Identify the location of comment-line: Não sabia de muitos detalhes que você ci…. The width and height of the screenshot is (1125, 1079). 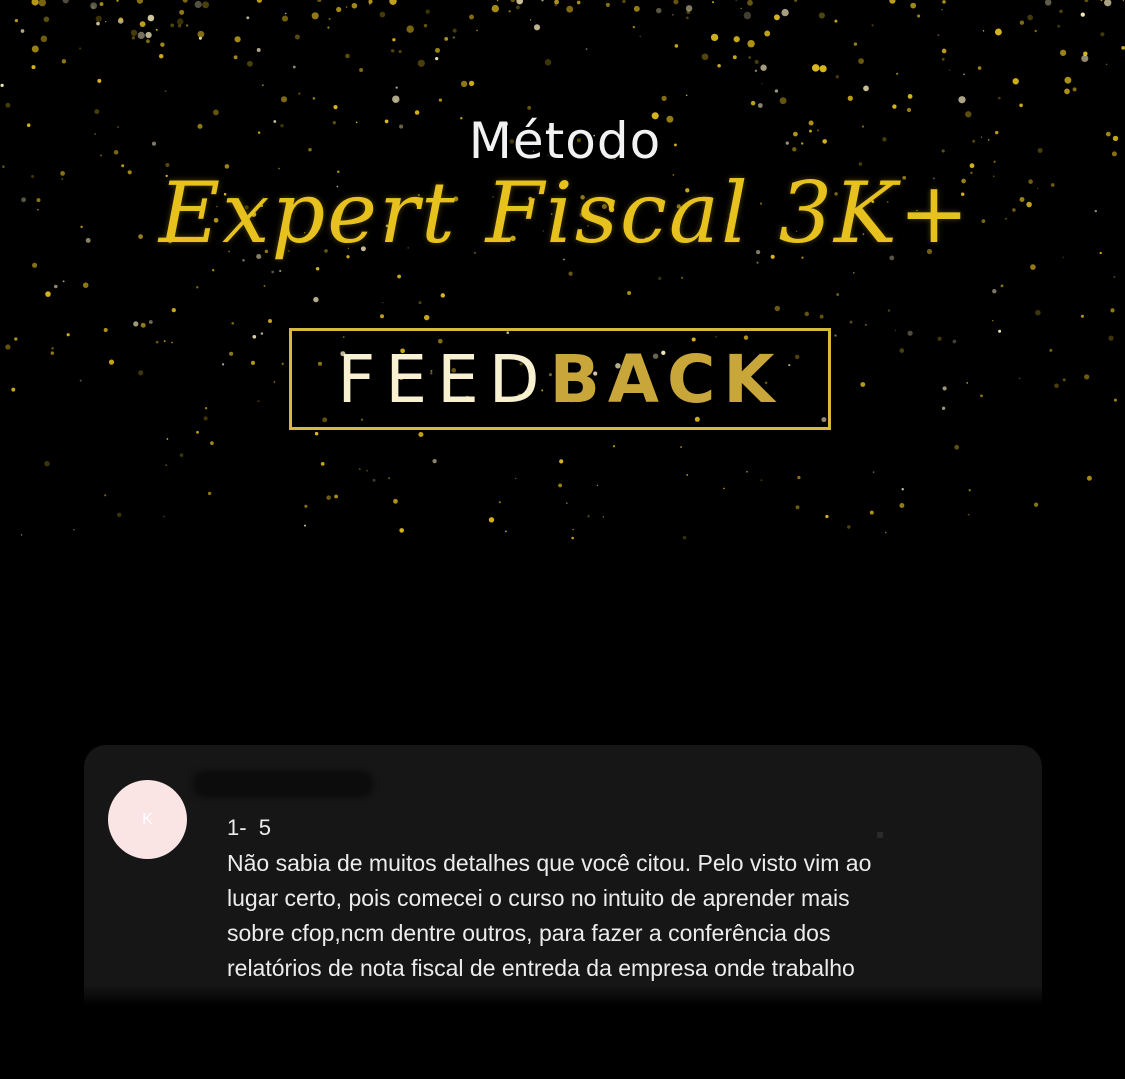
(549, 863).